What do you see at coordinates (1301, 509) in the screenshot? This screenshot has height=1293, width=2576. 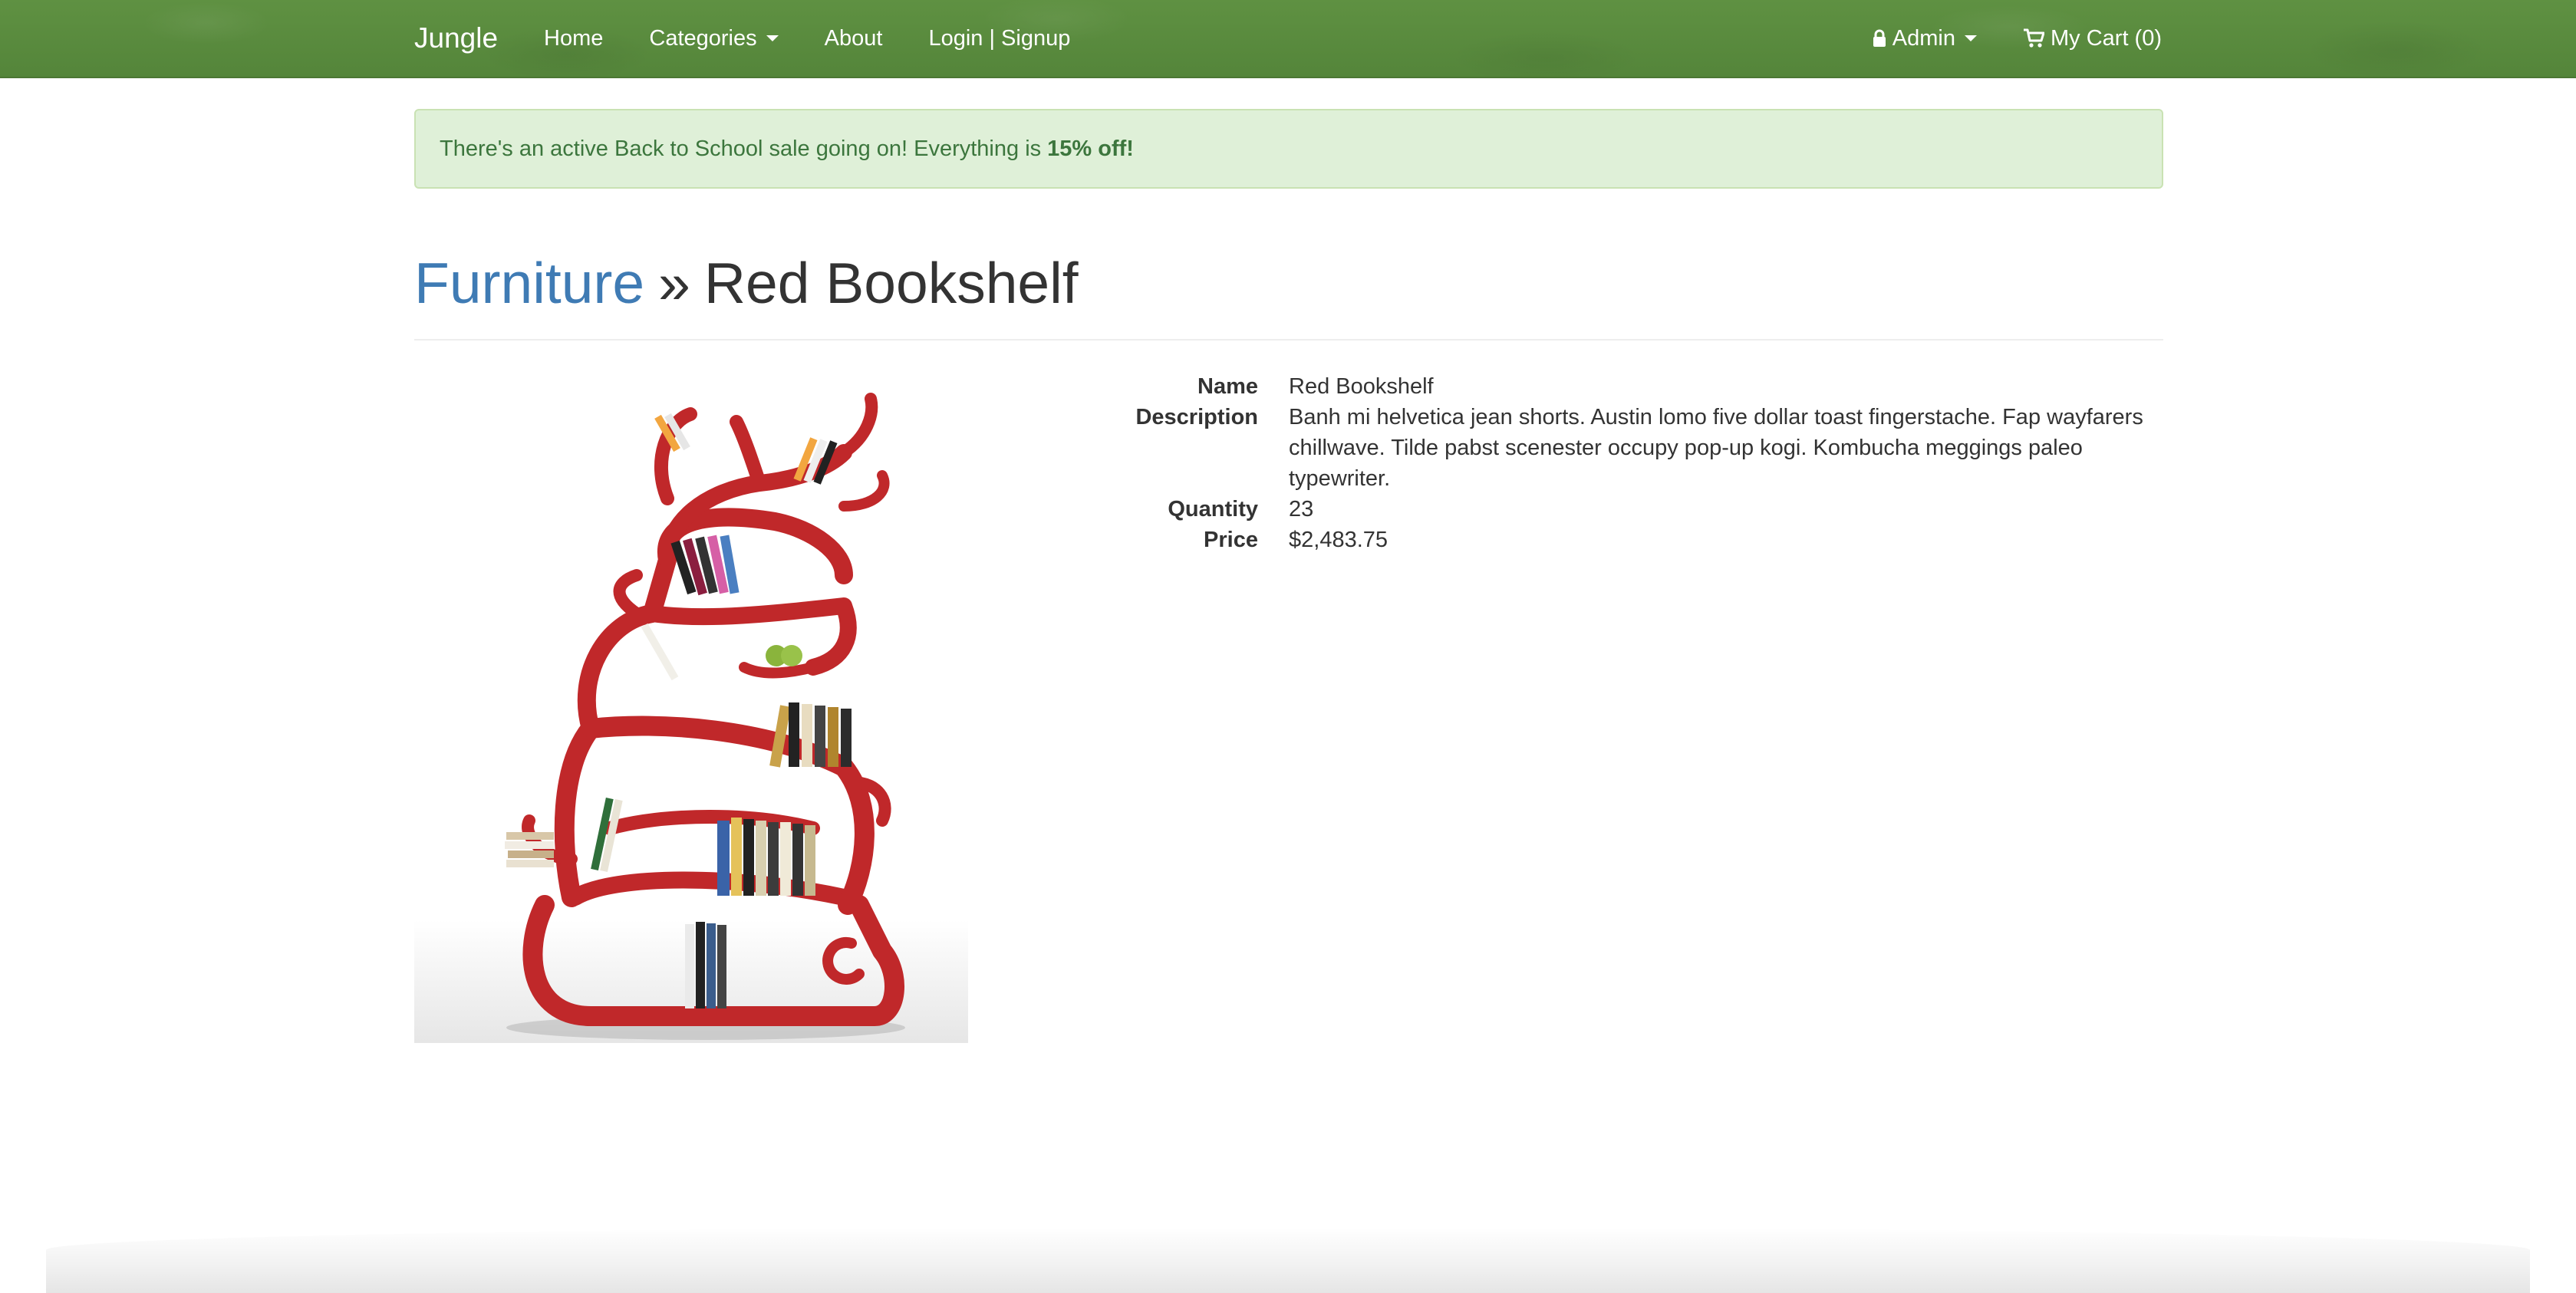 I see `quantity-value: 23` at bounding box center [1301, 509].